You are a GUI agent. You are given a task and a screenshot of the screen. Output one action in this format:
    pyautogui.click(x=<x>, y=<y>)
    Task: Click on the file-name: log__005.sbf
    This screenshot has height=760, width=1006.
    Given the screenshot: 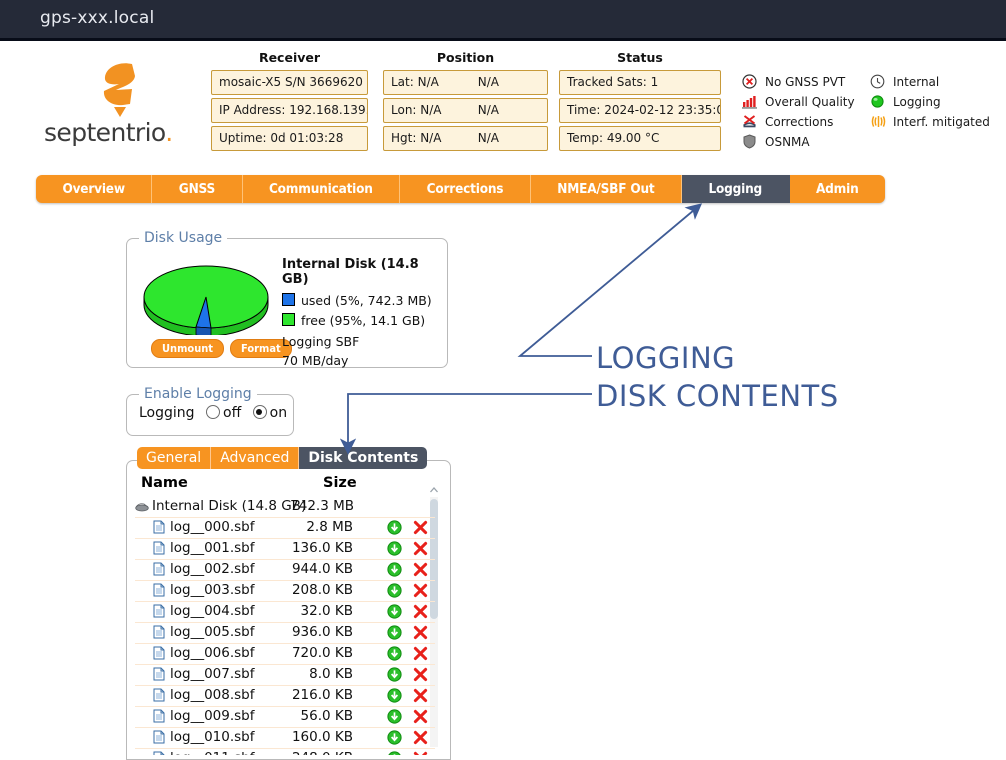 What is the action you would take?
    pyautogui.click(x=212, y=632)
    